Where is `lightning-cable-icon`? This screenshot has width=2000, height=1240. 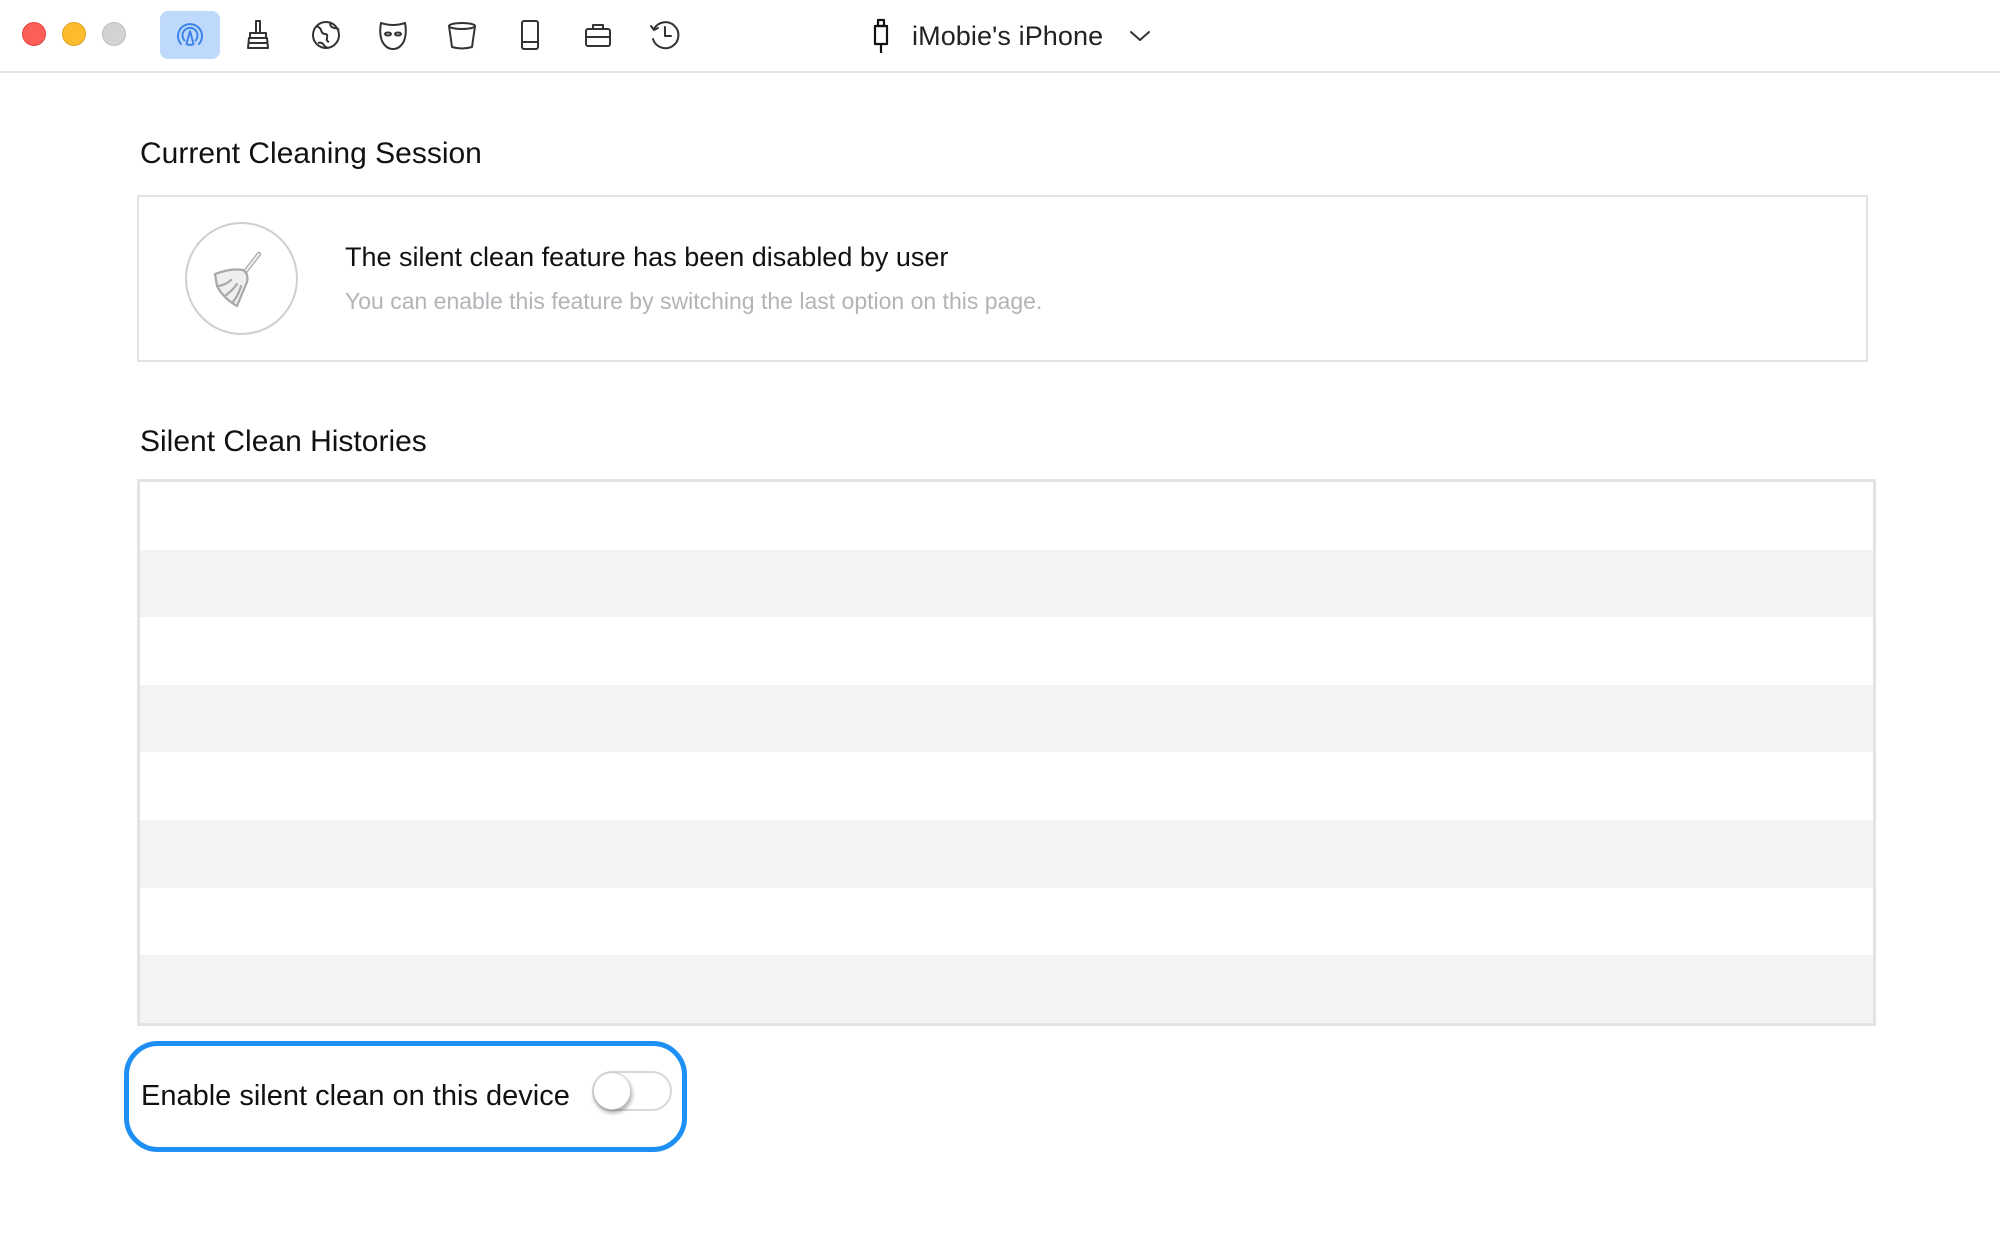 lightning-cable-icon is located at coordinates (881, 35).